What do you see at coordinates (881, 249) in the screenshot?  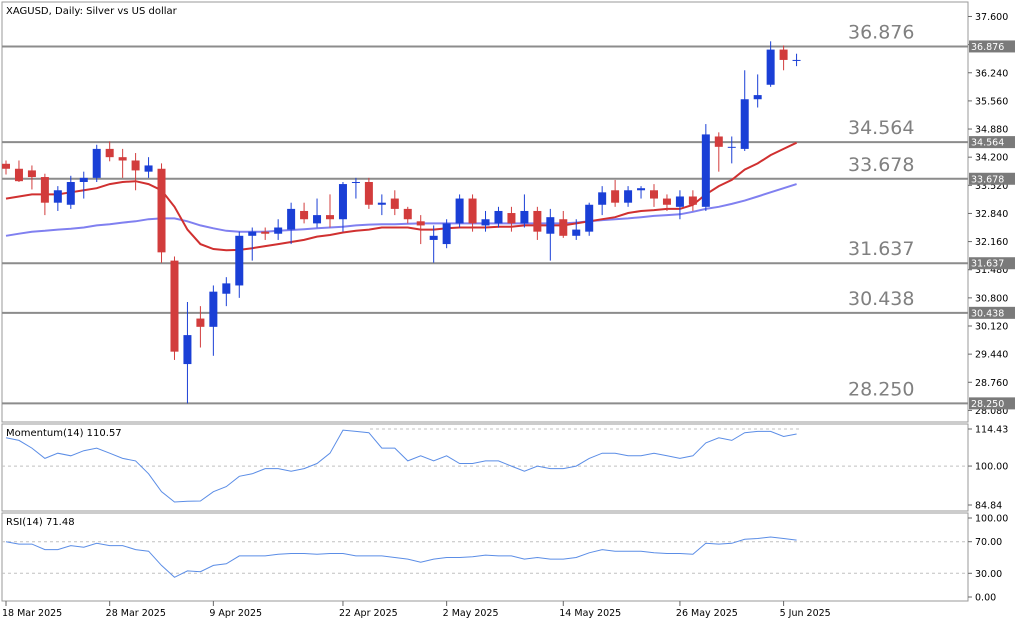 I see `level-label: 31.637` at bounding box center [881, 249].